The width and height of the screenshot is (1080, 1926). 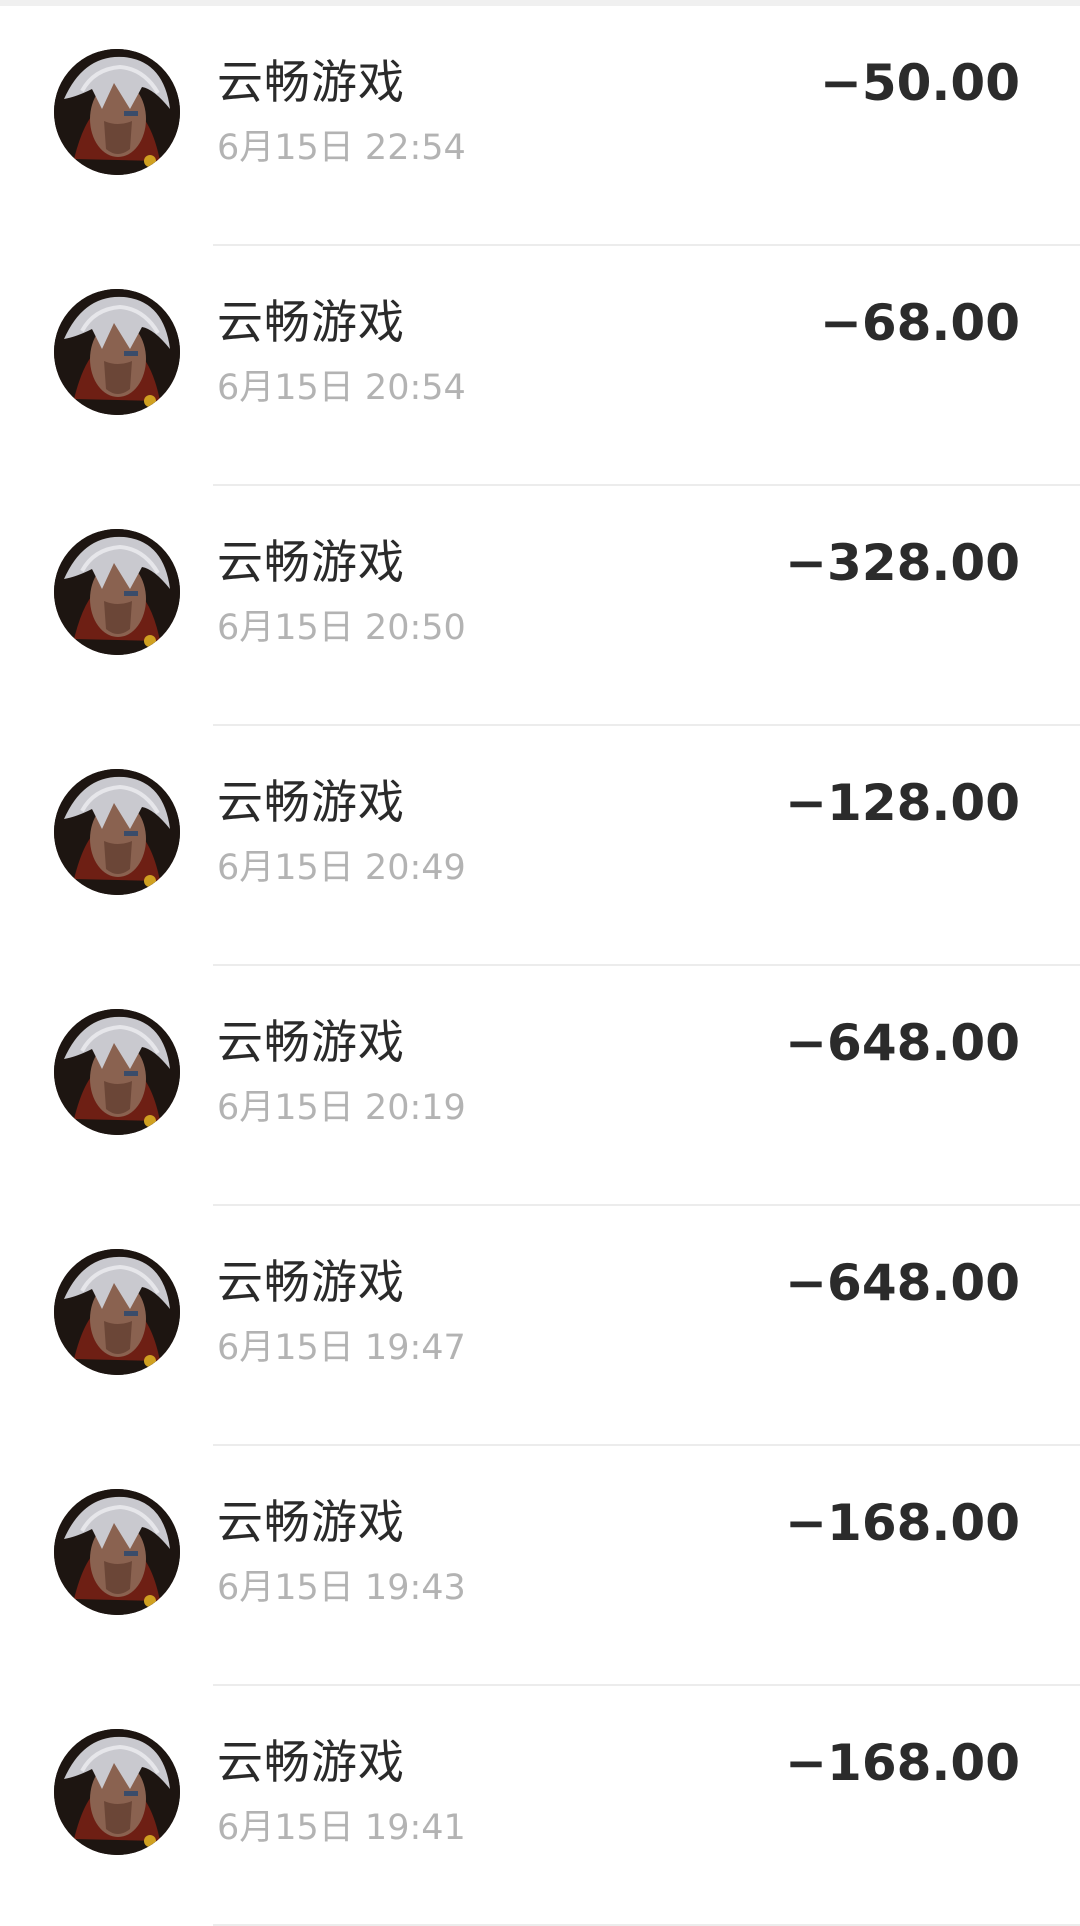 What do you see at coordinates (919, 323) in the screenshot?
I see `transaction-amount: −68.00` at bounding box center [919, 323].